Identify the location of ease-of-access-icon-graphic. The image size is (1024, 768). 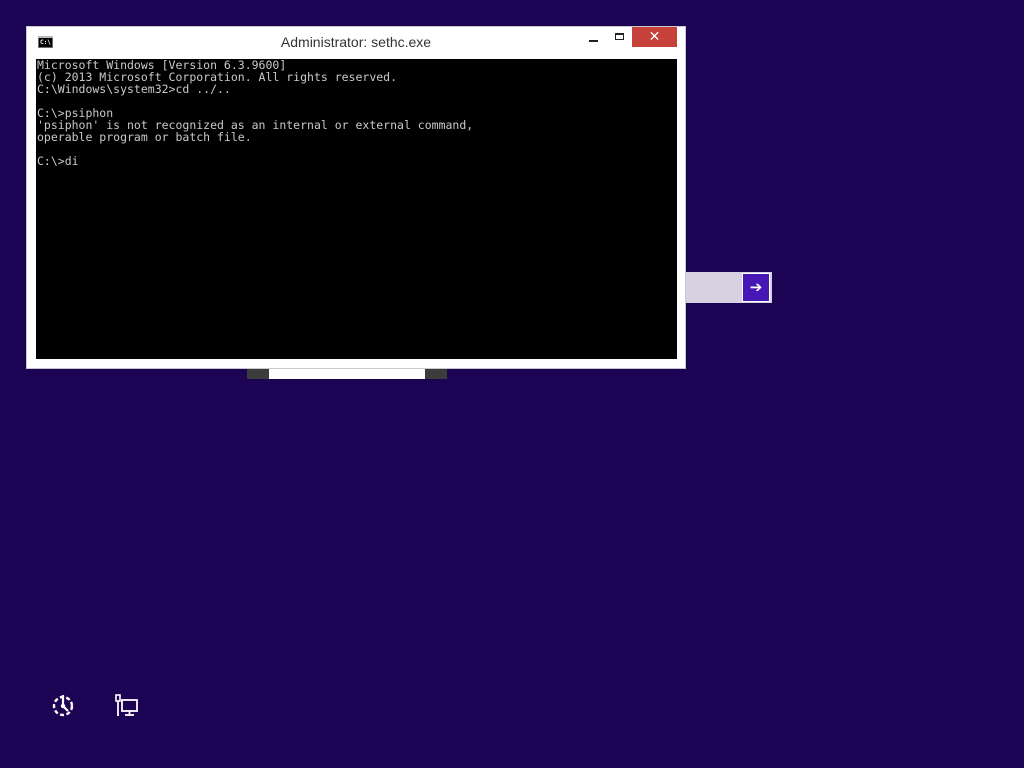
(63, 706).